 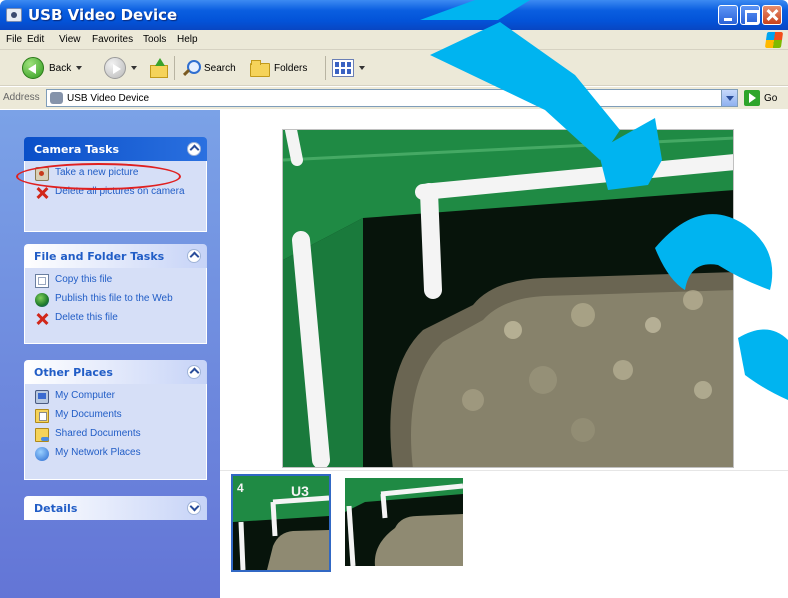 What do you see at coordinates (343, 68) in the screenshot?
I see `views-icon` at bounding box center [343, 68].